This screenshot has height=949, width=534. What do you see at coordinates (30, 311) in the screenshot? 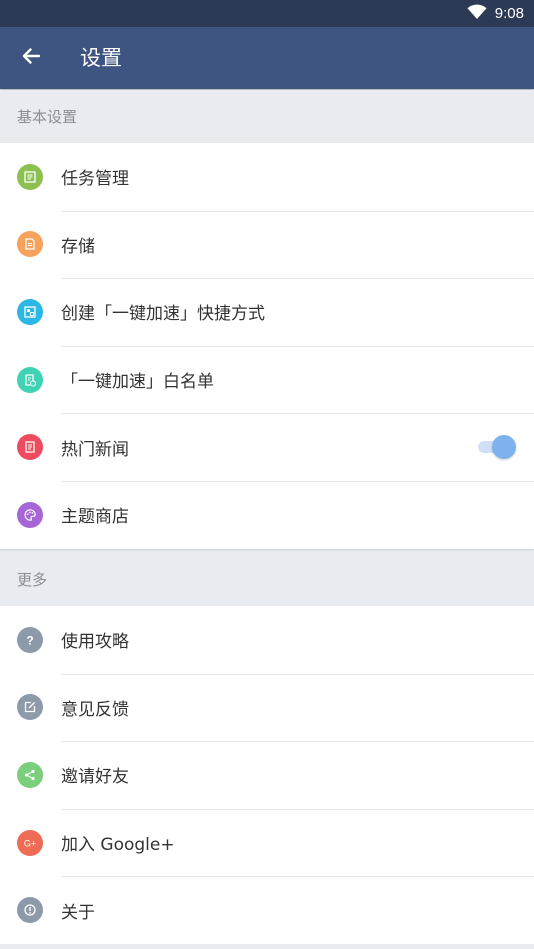
I see `shortcut-icon` at bounding box center [30, 311].